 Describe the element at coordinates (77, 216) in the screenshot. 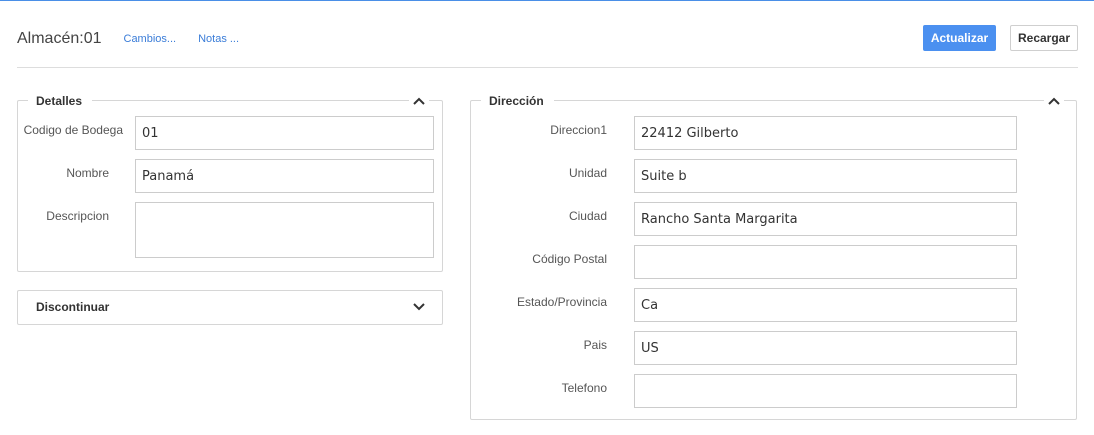

I see `description-label: Descripcion` at that location.